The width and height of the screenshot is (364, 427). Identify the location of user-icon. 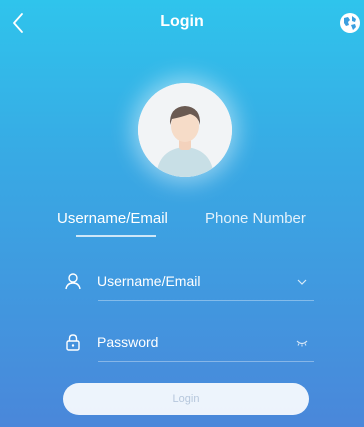
(73, 281).